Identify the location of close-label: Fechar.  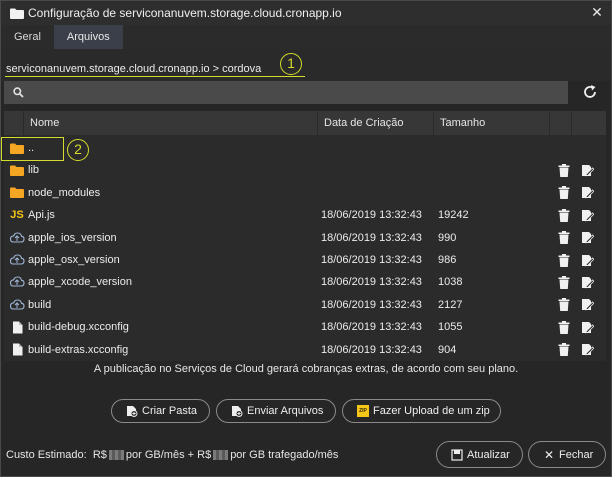
(576, 454).